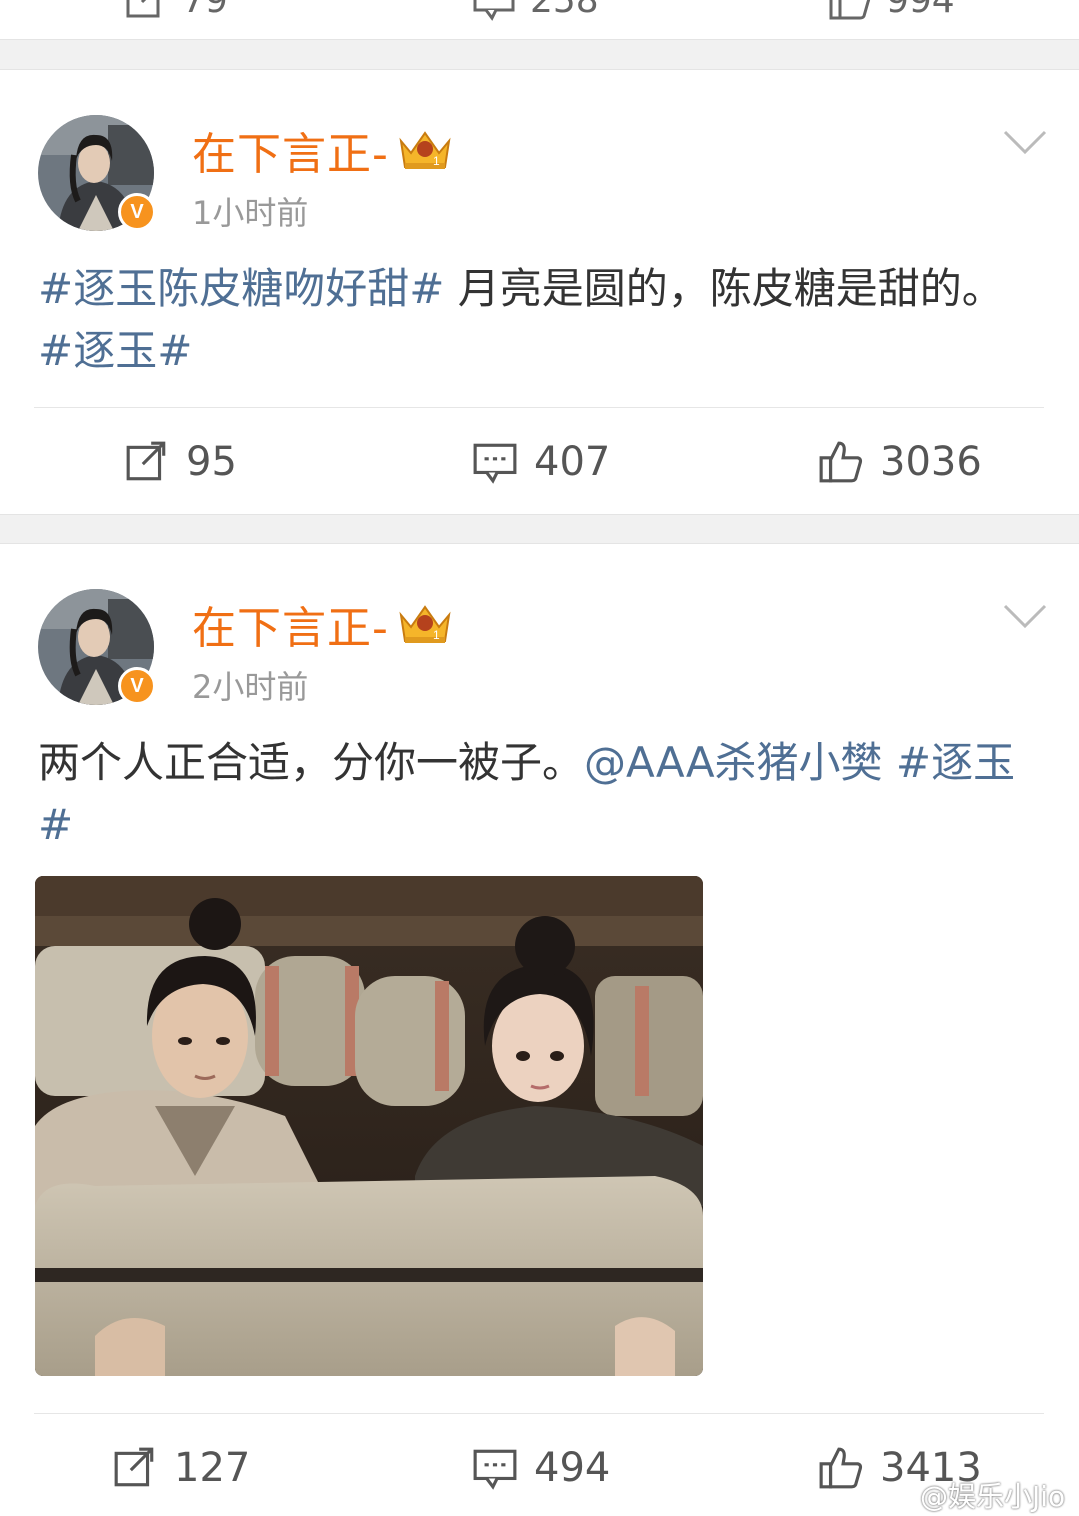 This screenshot has height=1516, width=1079. I want to click on repost-action: 79, so click(176, 11).